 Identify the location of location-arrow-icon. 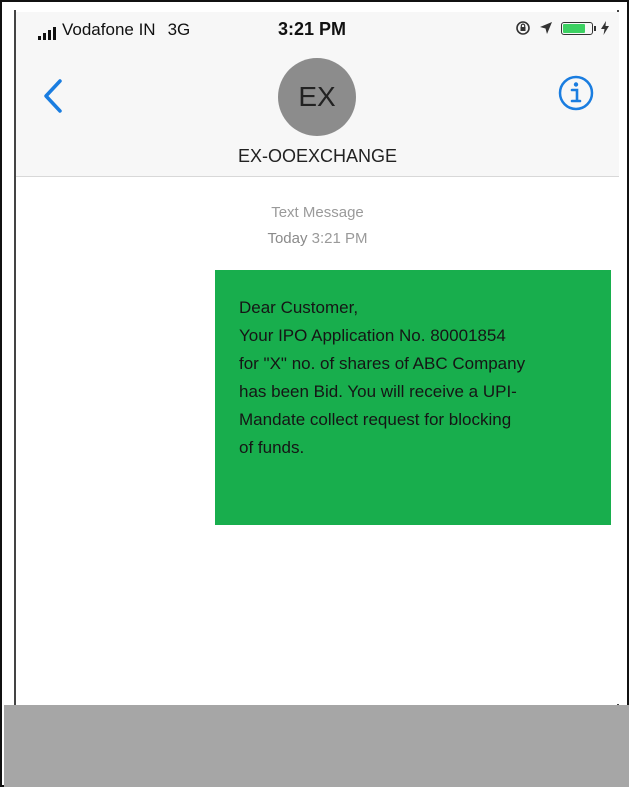
(546, 28).